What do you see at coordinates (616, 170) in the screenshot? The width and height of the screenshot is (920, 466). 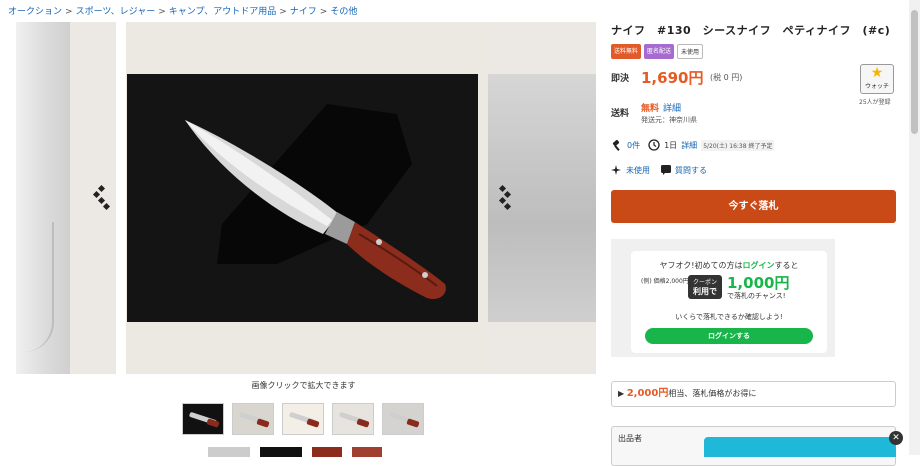 I see `sparkle-icon` at bounding box center [616, 170].